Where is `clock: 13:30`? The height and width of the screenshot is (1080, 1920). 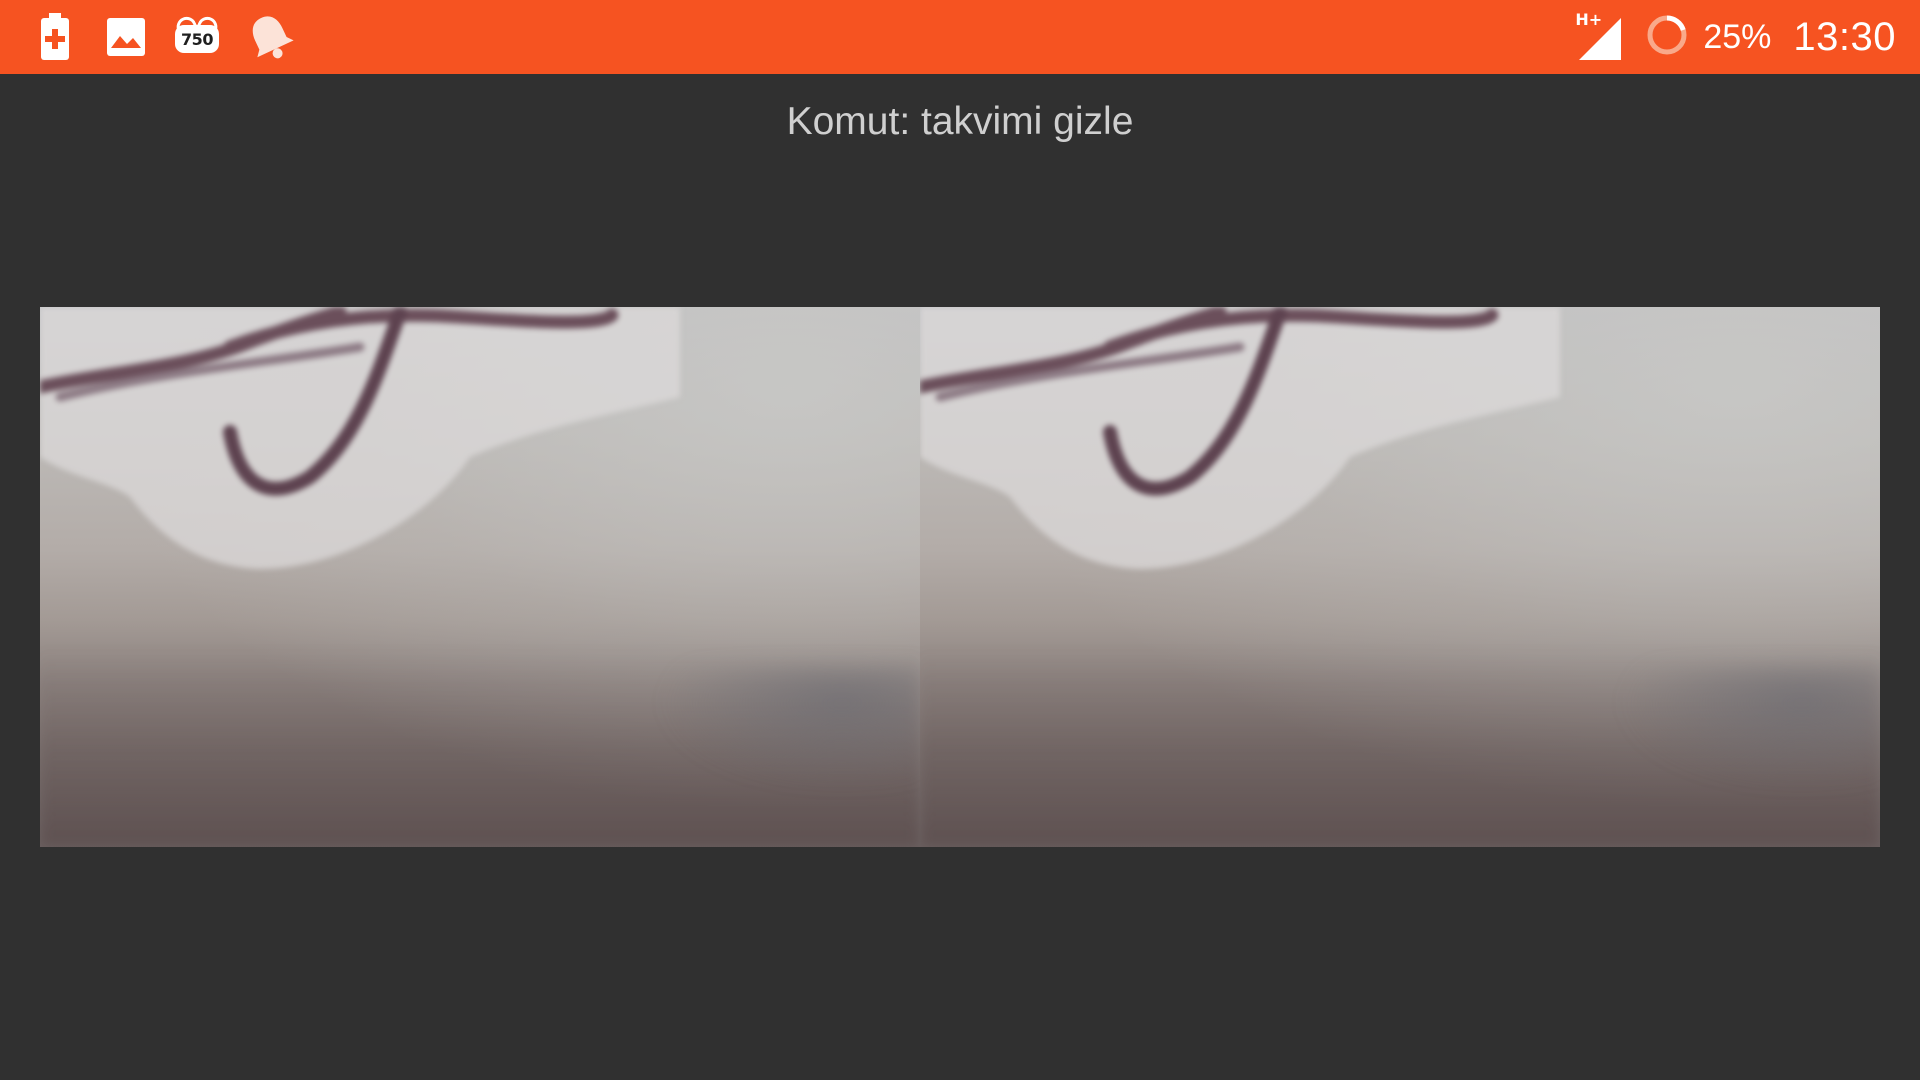 clock: 13:30 is located at coordinates (1844, 36).